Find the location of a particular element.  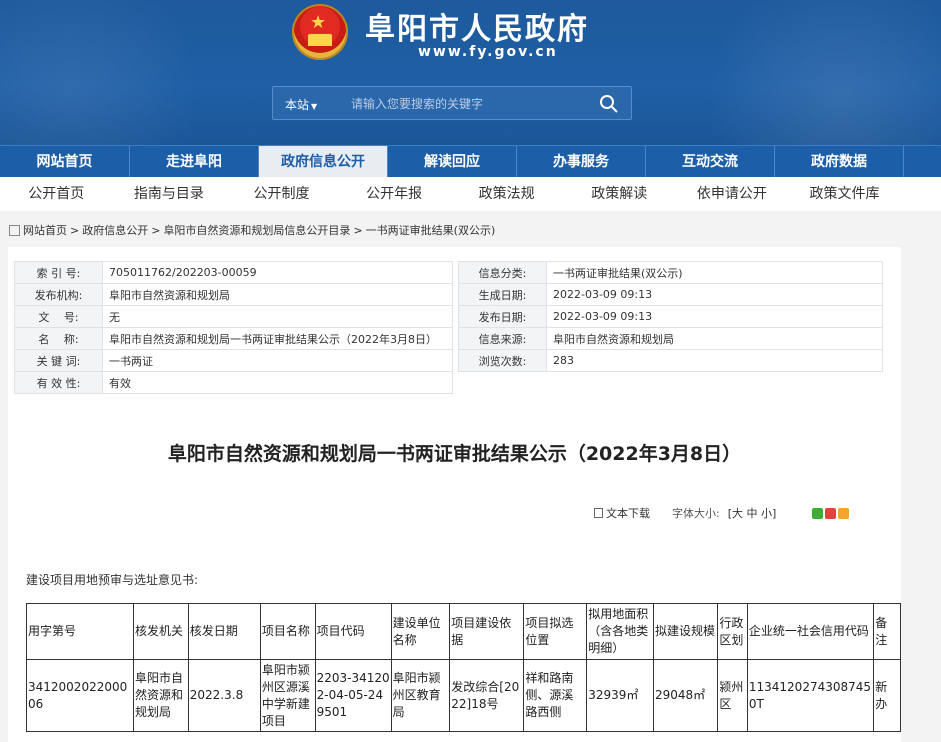

table-cell: 祥和路南侧、源溪路西侧 is located at coordinates (555, 695).